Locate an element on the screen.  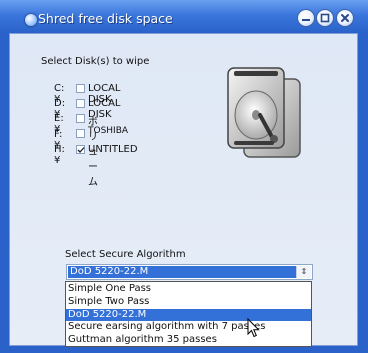
algorithm-selected-value: DoD 5220-22.M is located at coordinates (182, 272).